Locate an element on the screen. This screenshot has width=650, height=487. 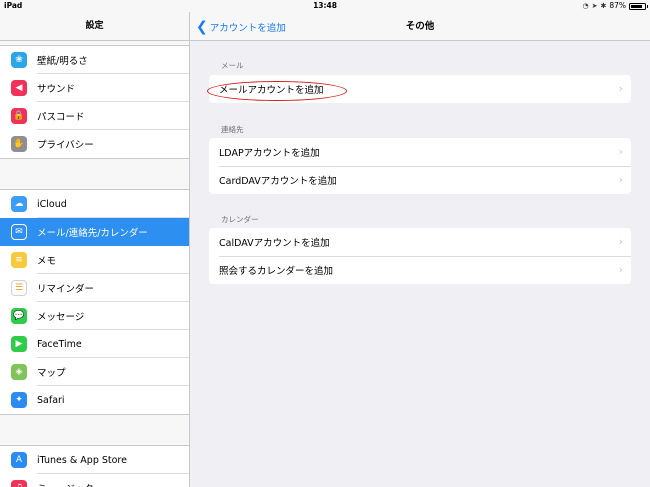
section-header-calendar: カレンダー is located at coordinates (240, 219).